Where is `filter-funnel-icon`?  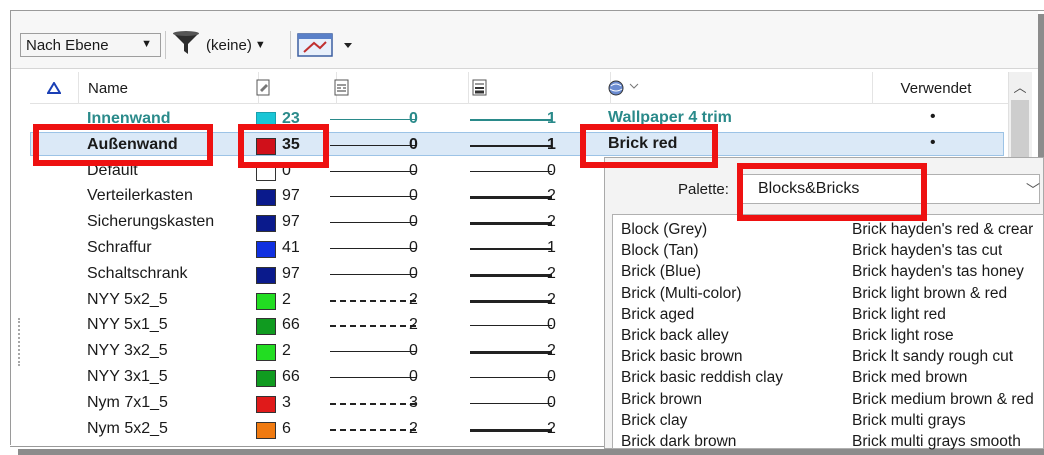
filter-funnel-icon is located at coordinates (186, 45).